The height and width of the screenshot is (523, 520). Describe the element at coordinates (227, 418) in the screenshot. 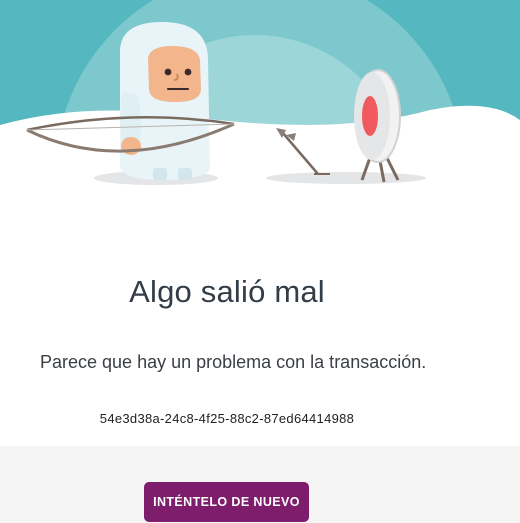

I see `transaction-id: 54e3d38a-24c8-4f25-88c2-87ed64414988` at that location.